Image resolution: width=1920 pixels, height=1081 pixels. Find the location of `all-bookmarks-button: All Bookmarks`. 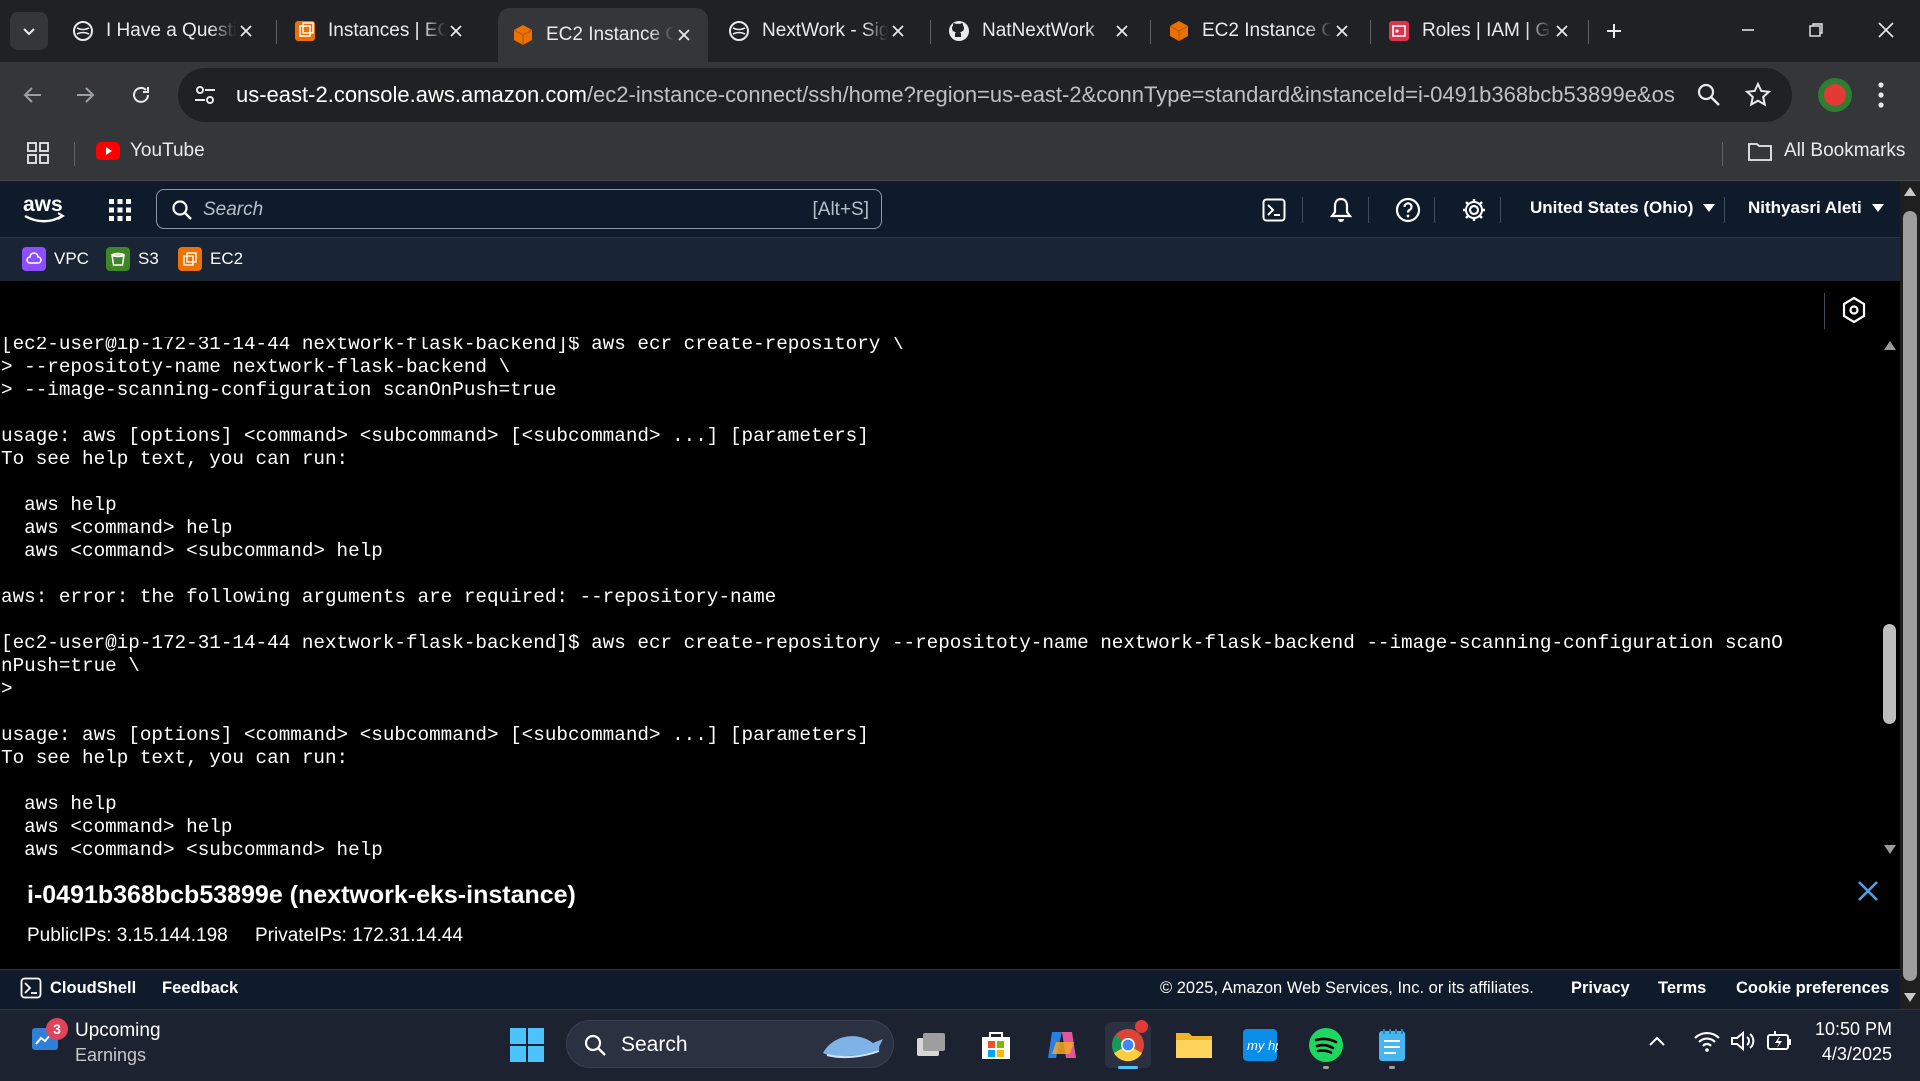

all-bookmarks-button: All Bookmarks is located at coordinates (1826, 151).